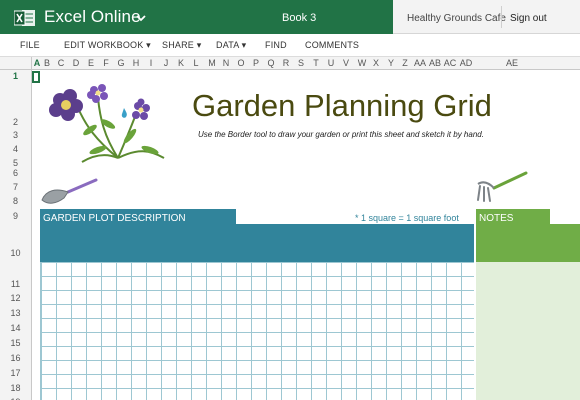 The image size is (580, 400). Describe the element at coordinates (141, 18) in the screenshot. I see `chevron-down-icon` at that location.